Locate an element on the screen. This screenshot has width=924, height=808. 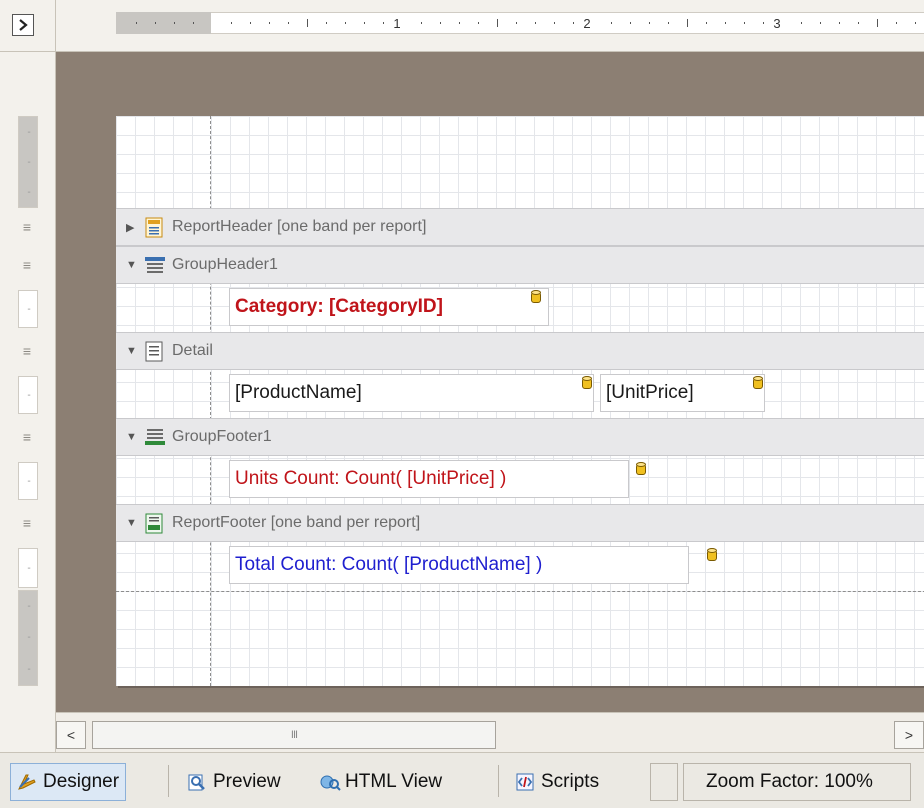
ruler-number-1: 1 is located at coordinates (396, 23).